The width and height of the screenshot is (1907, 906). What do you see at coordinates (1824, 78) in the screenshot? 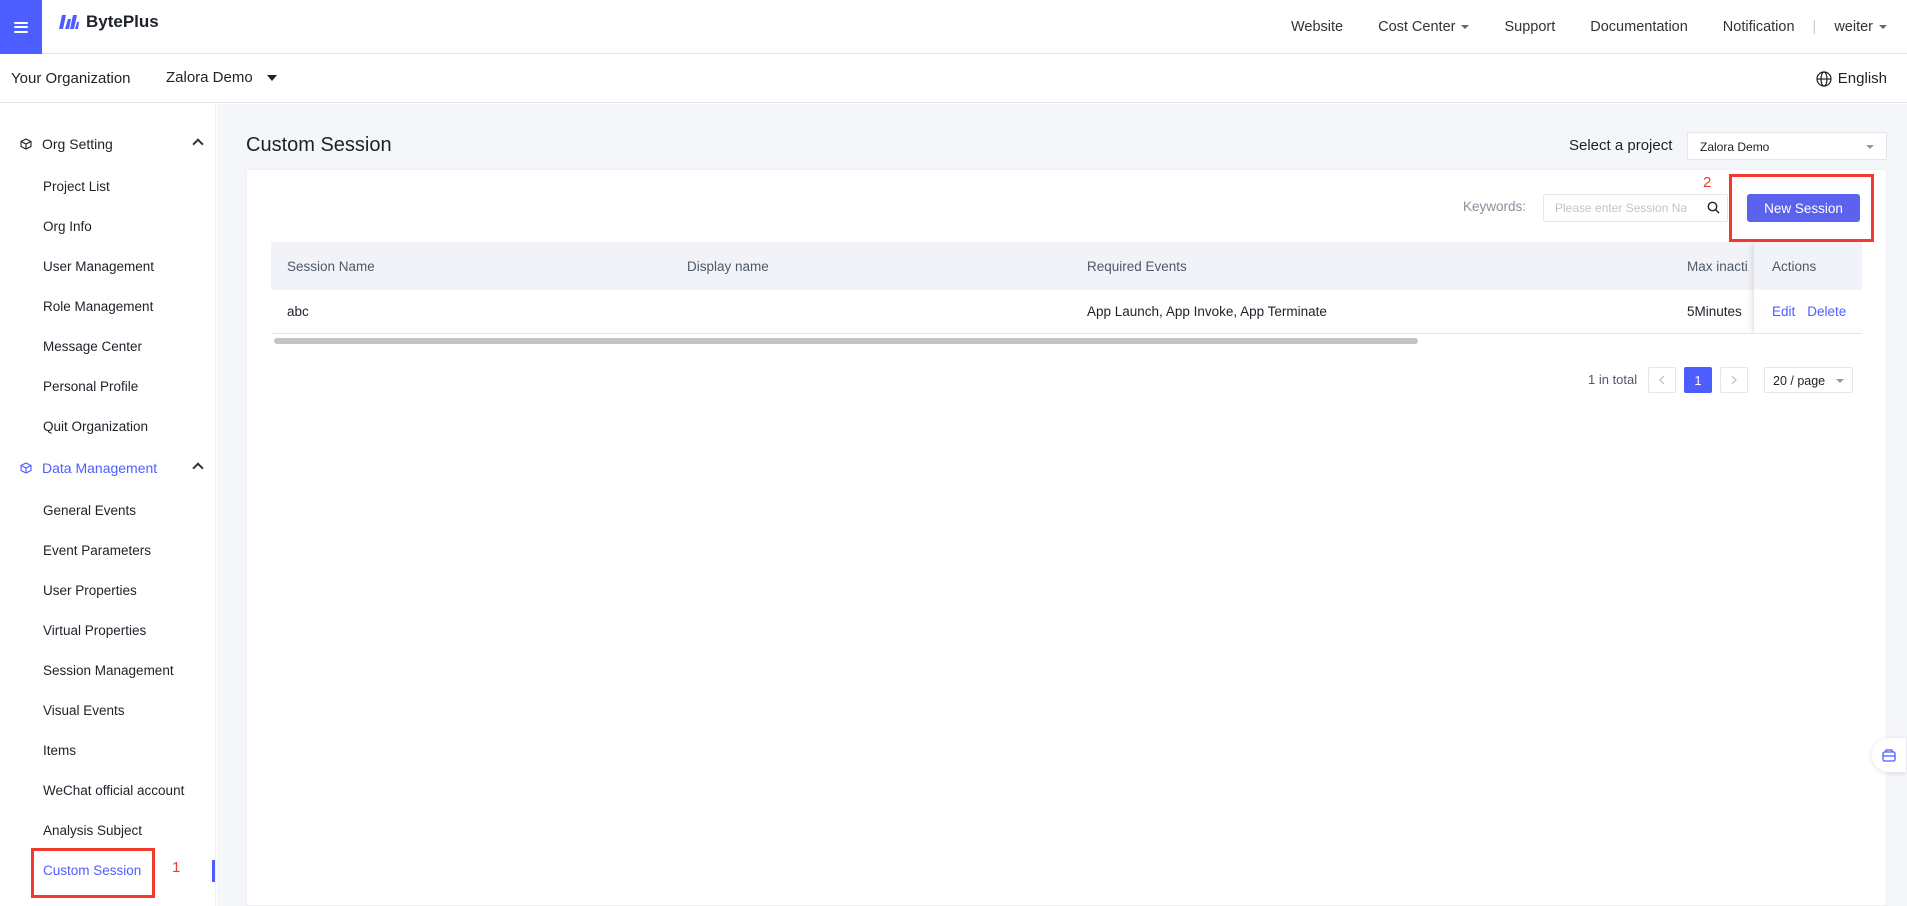
I see `globe-icon` at bounding box center [1824, 78].